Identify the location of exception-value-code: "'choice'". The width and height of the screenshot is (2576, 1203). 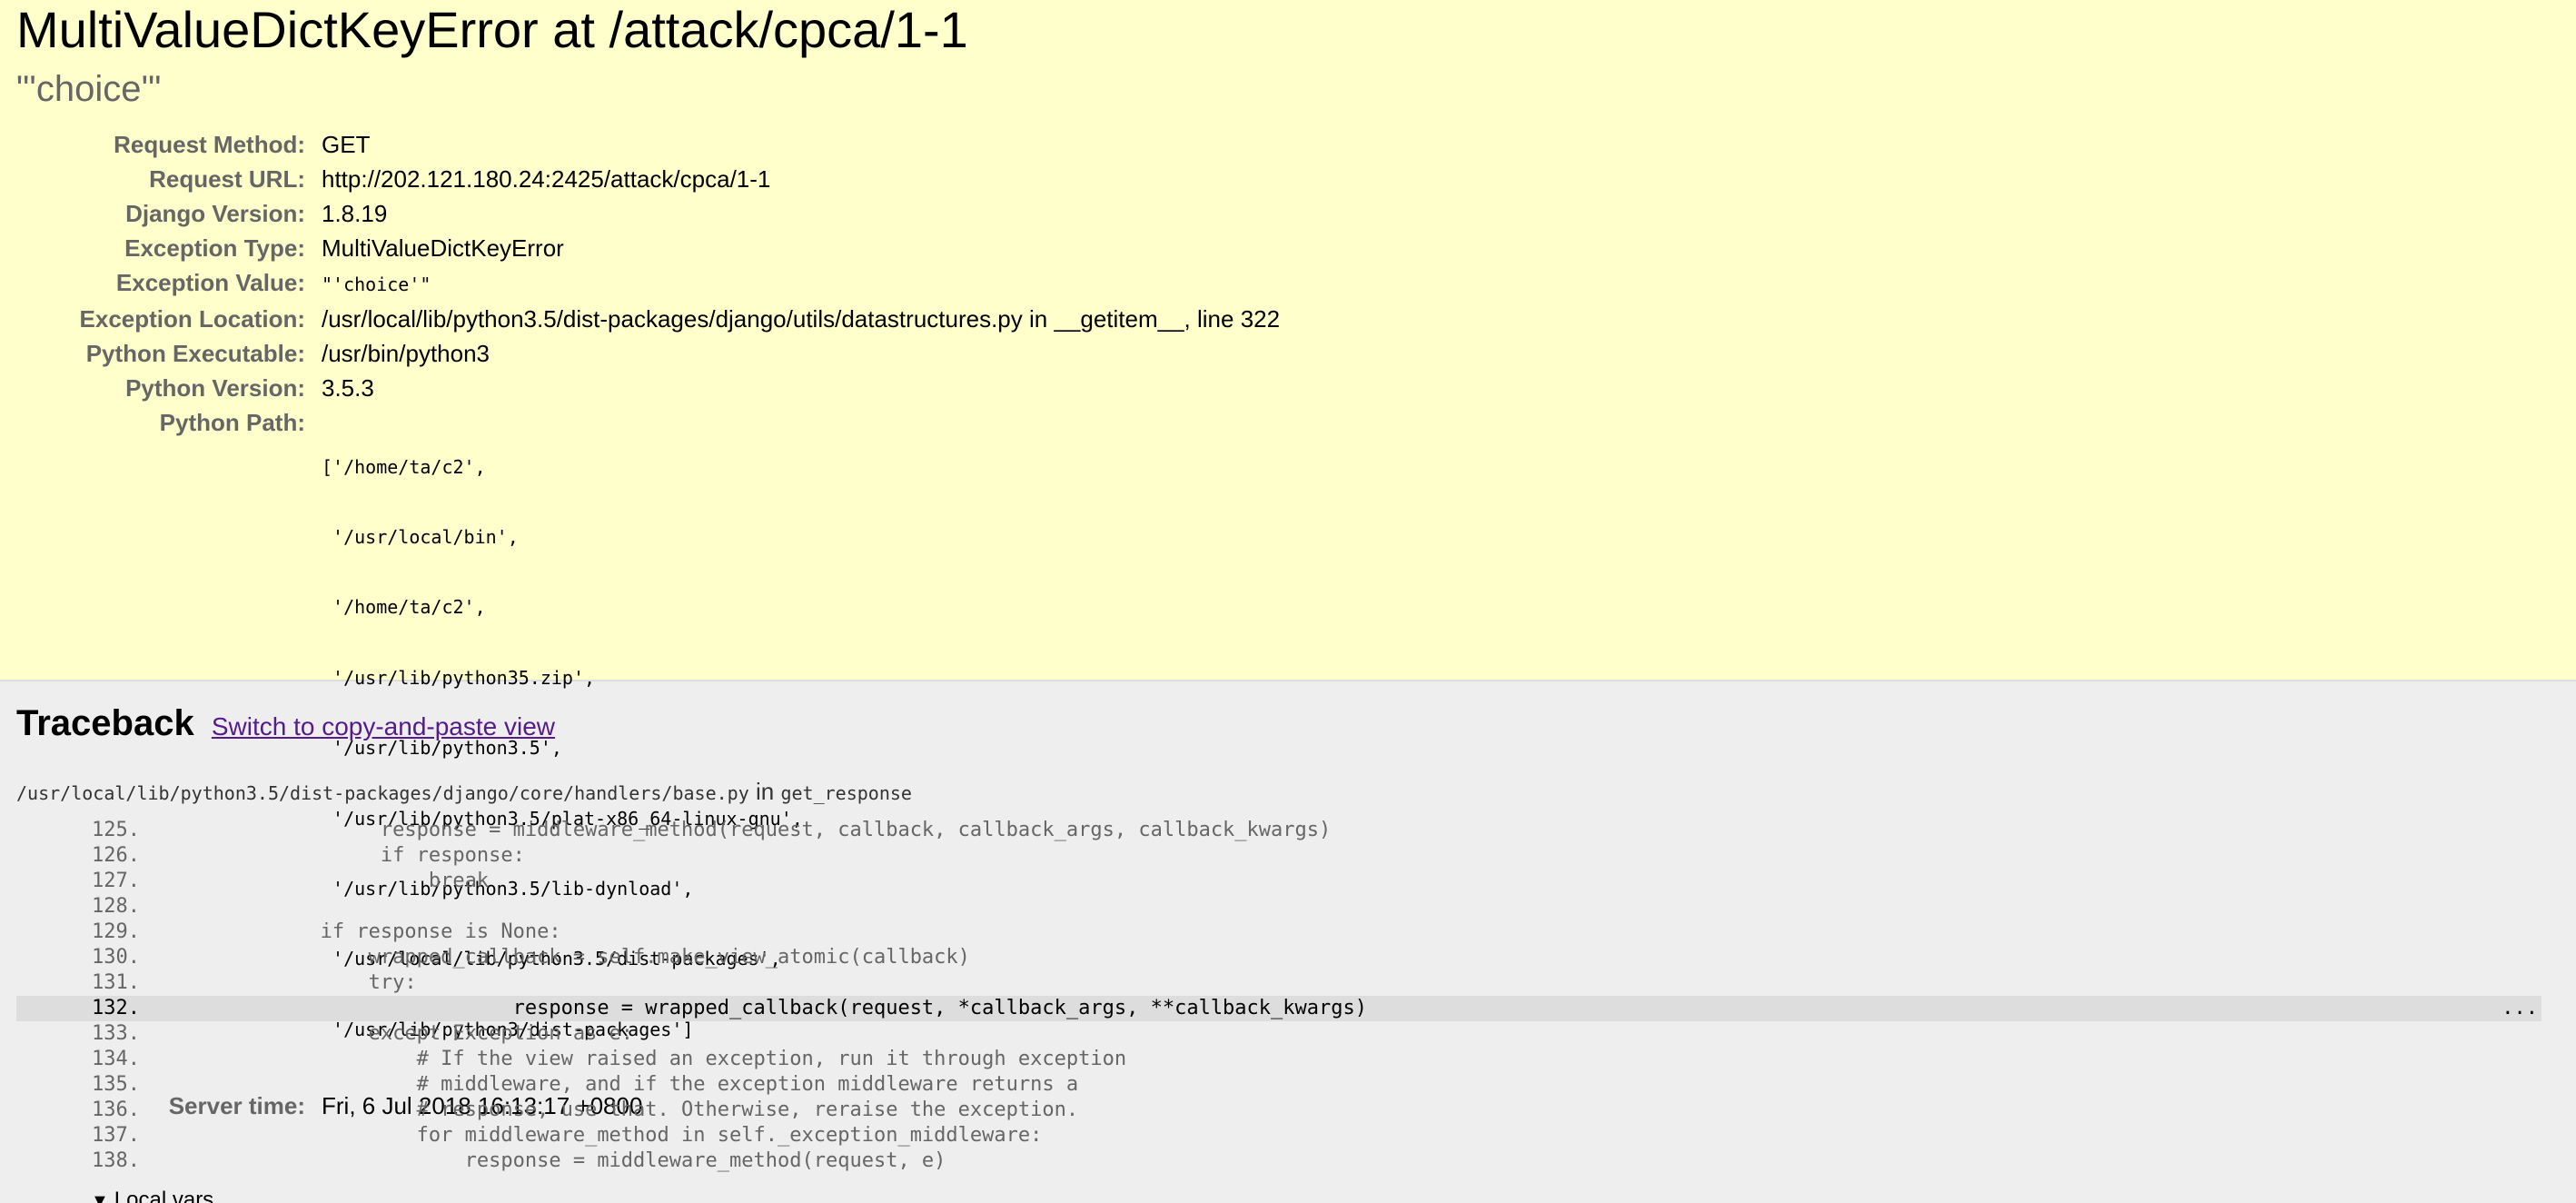
(376, 284).